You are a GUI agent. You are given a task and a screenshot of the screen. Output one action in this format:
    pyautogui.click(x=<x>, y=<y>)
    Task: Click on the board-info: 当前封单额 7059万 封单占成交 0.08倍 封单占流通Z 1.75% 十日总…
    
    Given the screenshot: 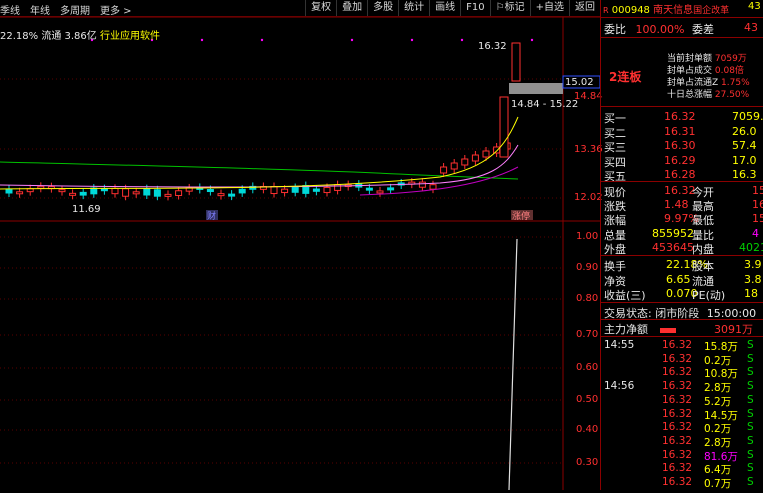 What is the action you would take?
    pyautogui.click(x=708, y=77)
    